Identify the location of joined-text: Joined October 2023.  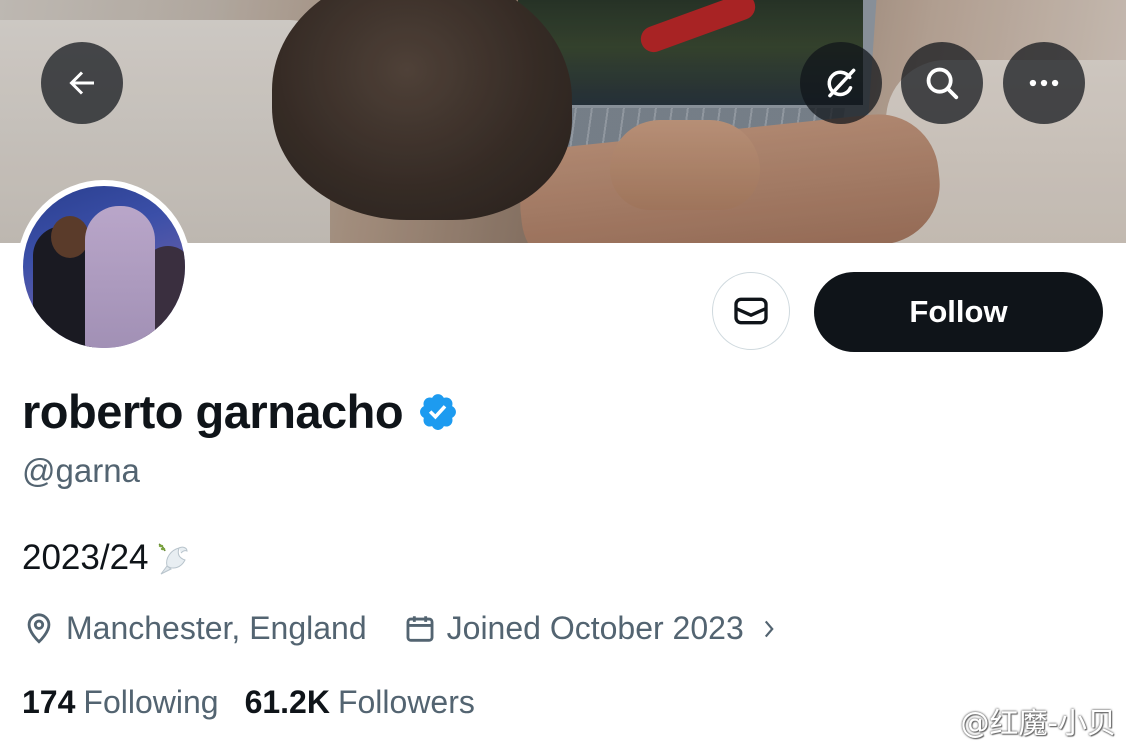
(595, 628).